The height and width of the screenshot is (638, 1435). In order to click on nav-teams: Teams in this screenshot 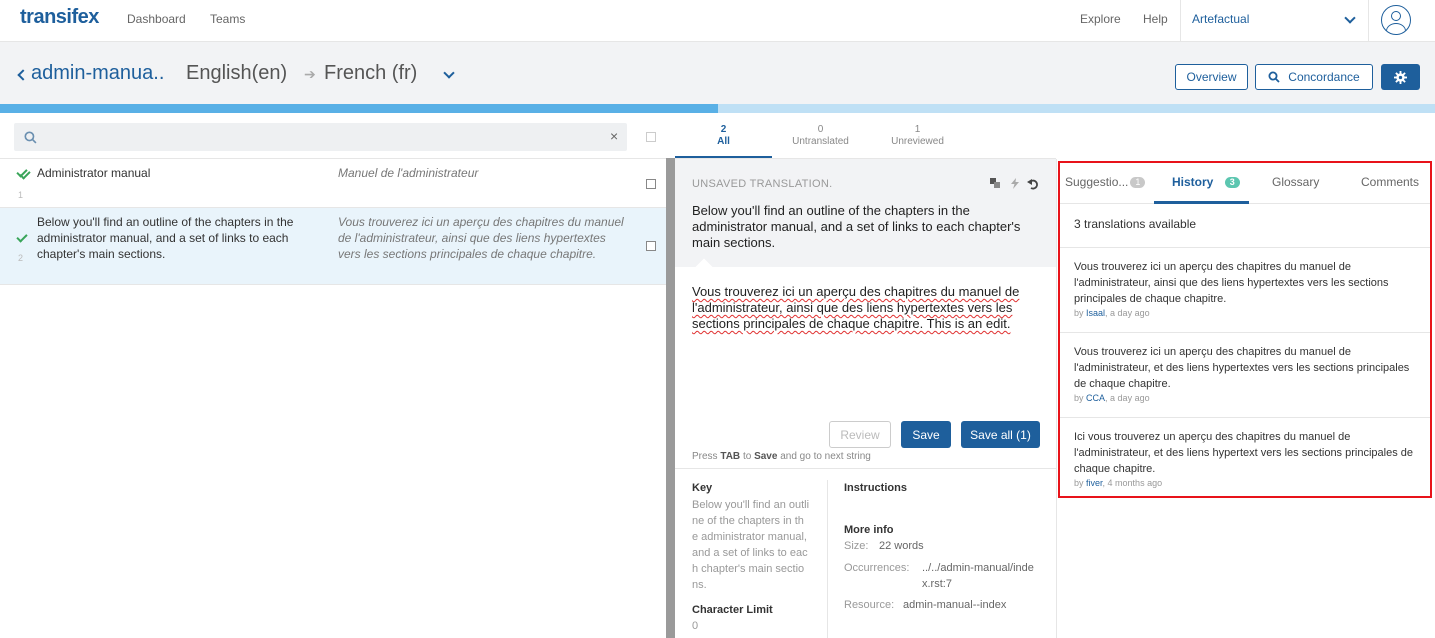, I will do `click(227, 19)`.